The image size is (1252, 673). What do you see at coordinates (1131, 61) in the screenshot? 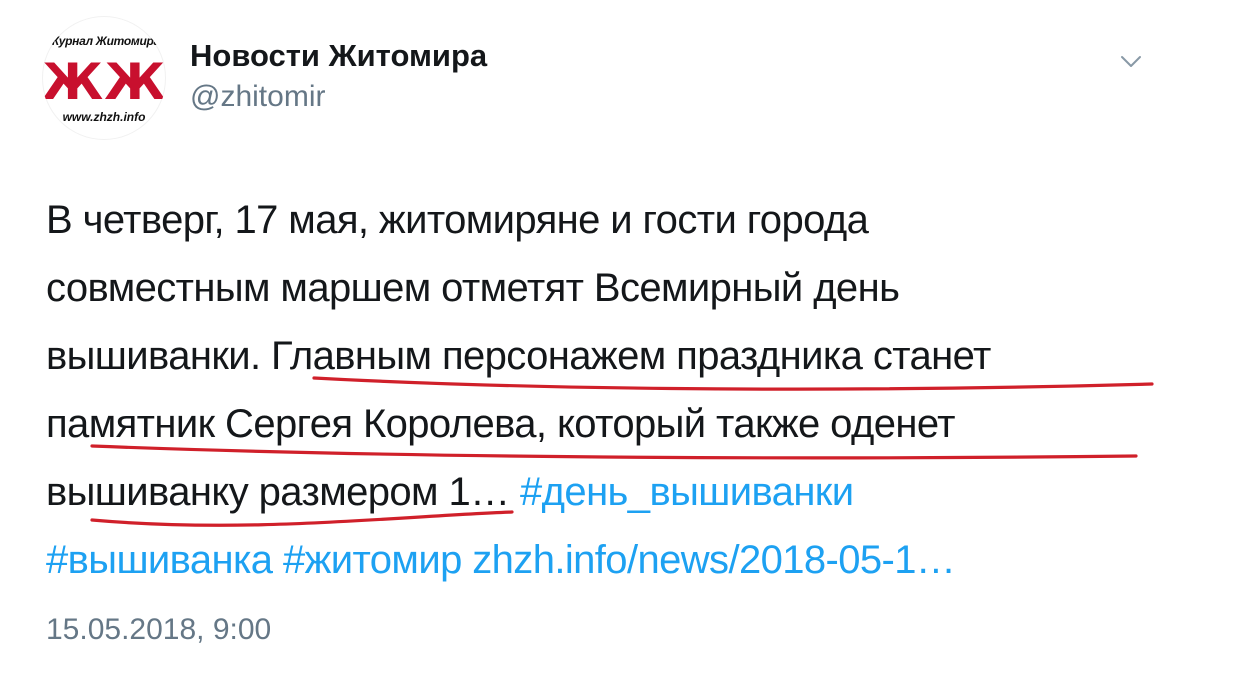
I see `chevron-down-icon` at bounding box center [1131, 61].